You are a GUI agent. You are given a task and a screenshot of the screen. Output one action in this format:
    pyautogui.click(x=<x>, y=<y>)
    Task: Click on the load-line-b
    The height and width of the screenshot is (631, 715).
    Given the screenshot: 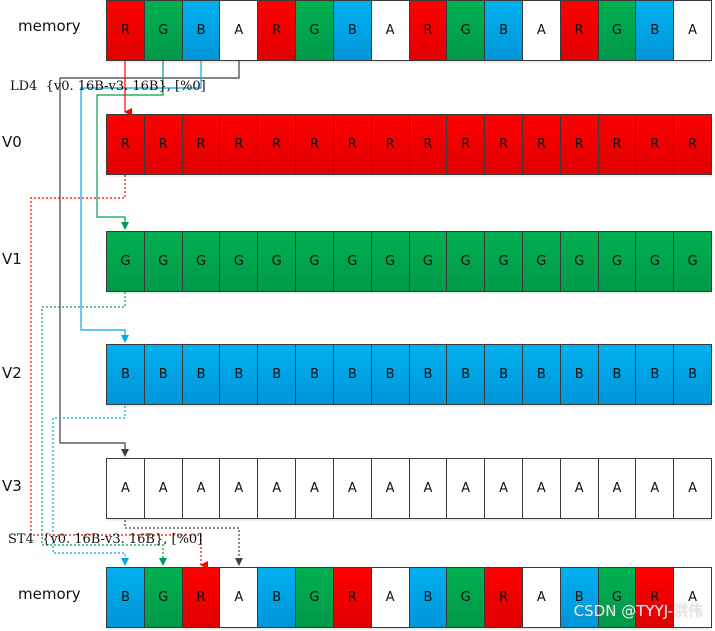 What is the action you would take?
    pyautogui.click(x=141, y=202)
    